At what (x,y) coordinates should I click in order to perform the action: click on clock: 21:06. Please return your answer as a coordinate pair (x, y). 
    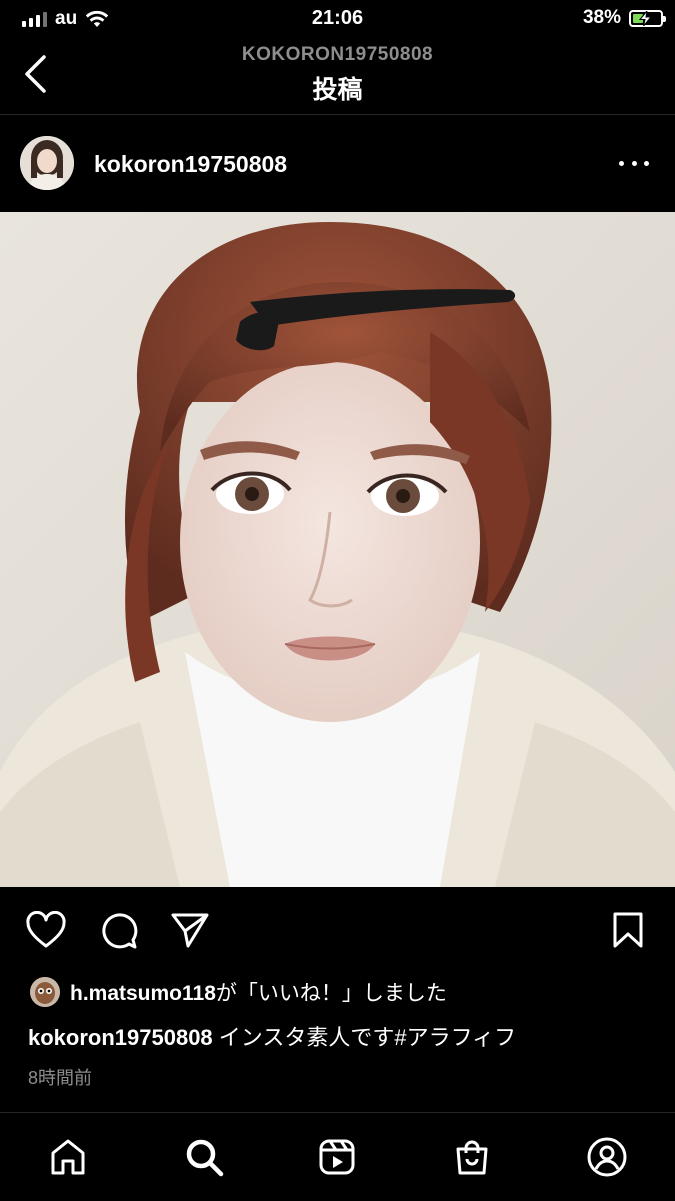
    Looking at the image, I should click on (337, 18).